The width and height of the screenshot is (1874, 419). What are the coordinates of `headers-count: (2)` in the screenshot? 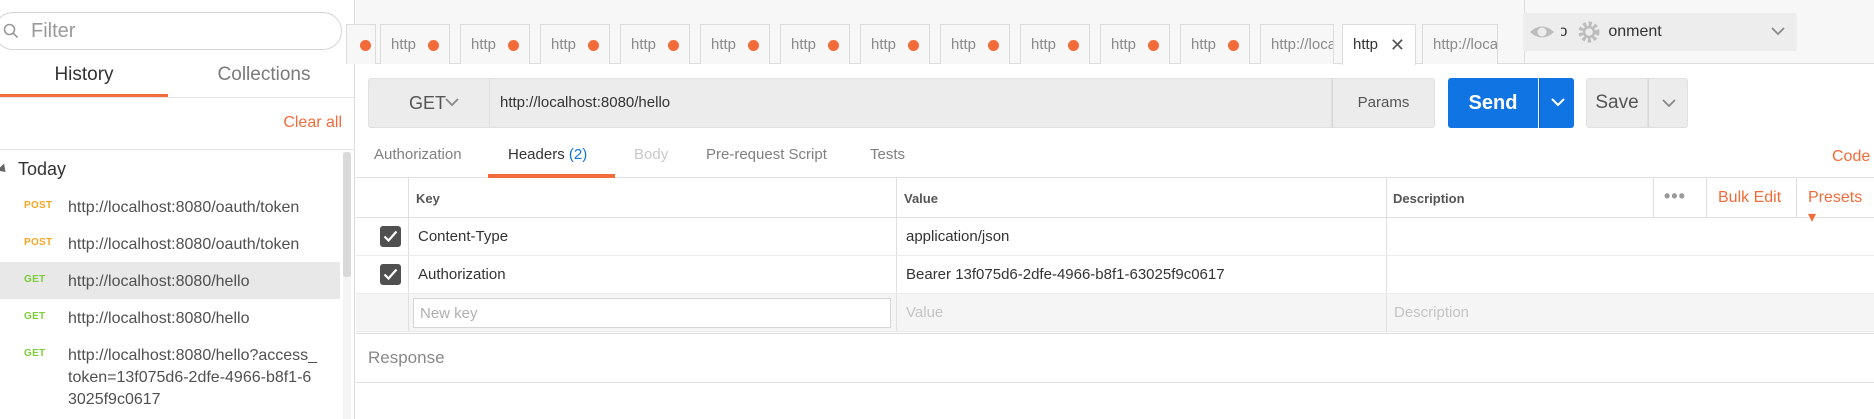 It's located at (578, 154).